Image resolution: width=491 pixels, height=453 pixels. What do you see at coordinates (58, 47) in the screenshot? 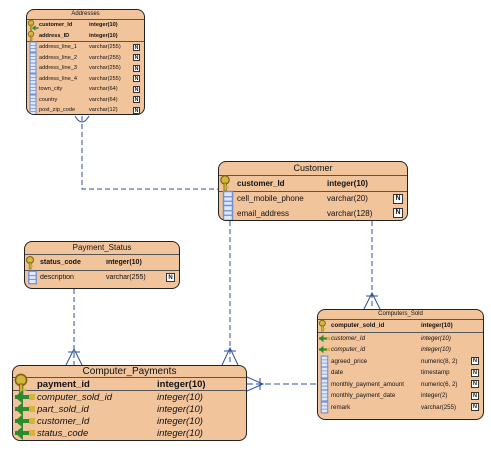
I see `column-name: address_line_1` at bounding box center [58, 47].